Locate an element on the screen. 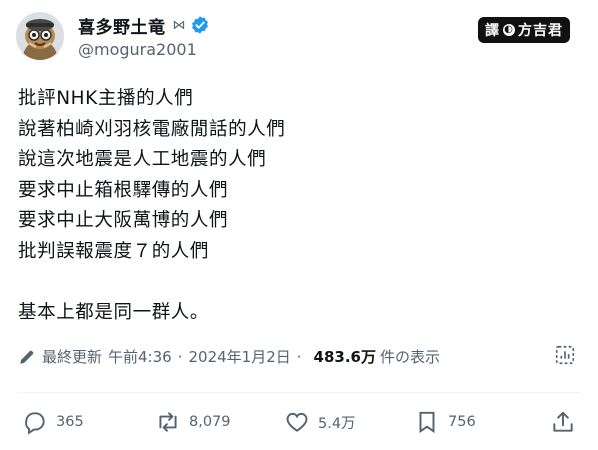 The image size is (598, 450). watermark-name: 方吉君 is located at coordinates (540, 31).